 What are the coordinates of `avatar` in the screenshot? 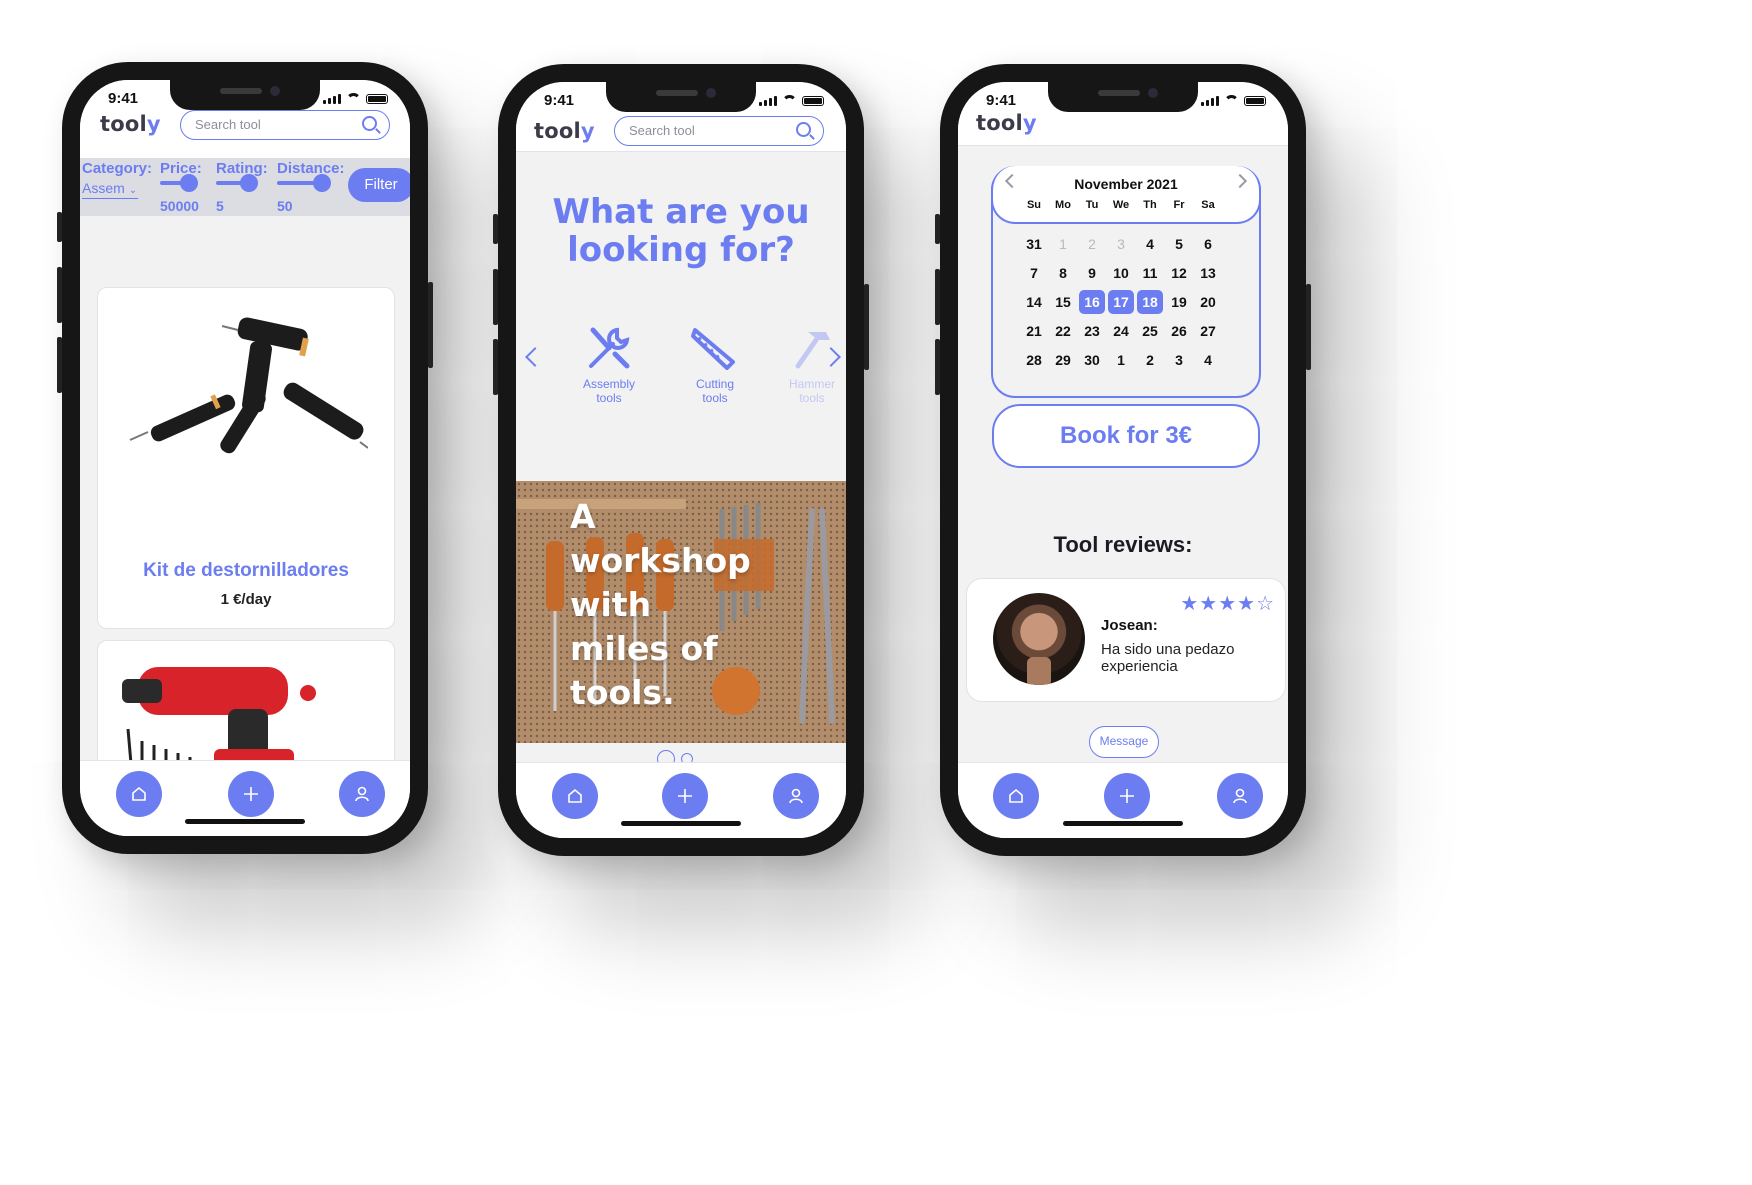 It's located at (1039, 639).